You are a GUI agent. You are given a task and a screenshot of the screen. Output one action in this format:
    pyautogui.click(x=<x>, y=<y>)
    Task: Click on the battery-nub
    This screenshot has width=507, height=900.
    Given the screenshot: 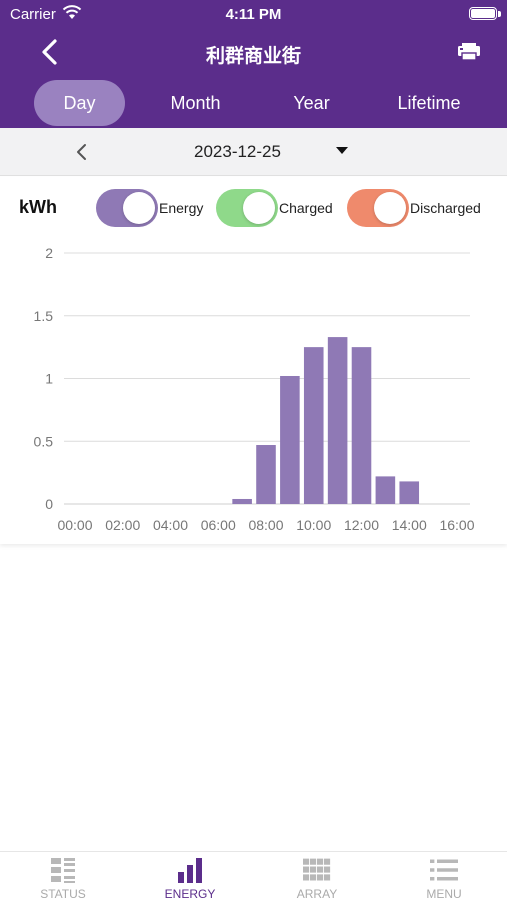 What is the action you would take?
    pyautogui.click(x=499, y=14)
    